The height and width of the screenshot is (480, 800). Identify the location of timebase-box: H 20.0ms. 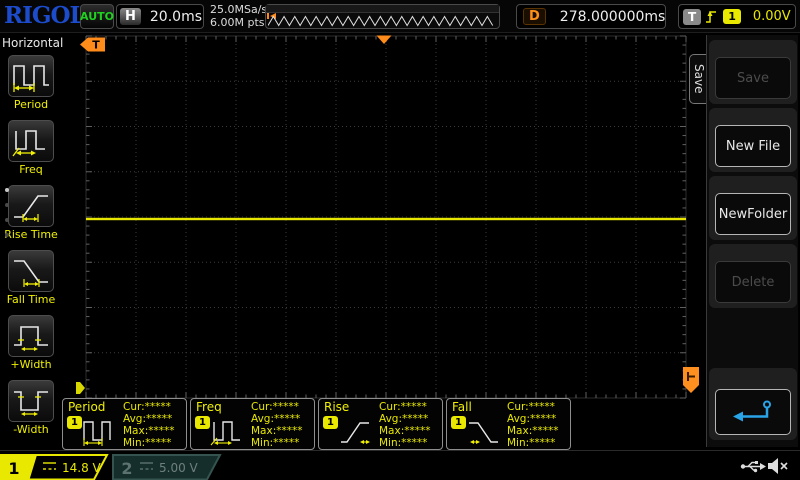
(160, 16).